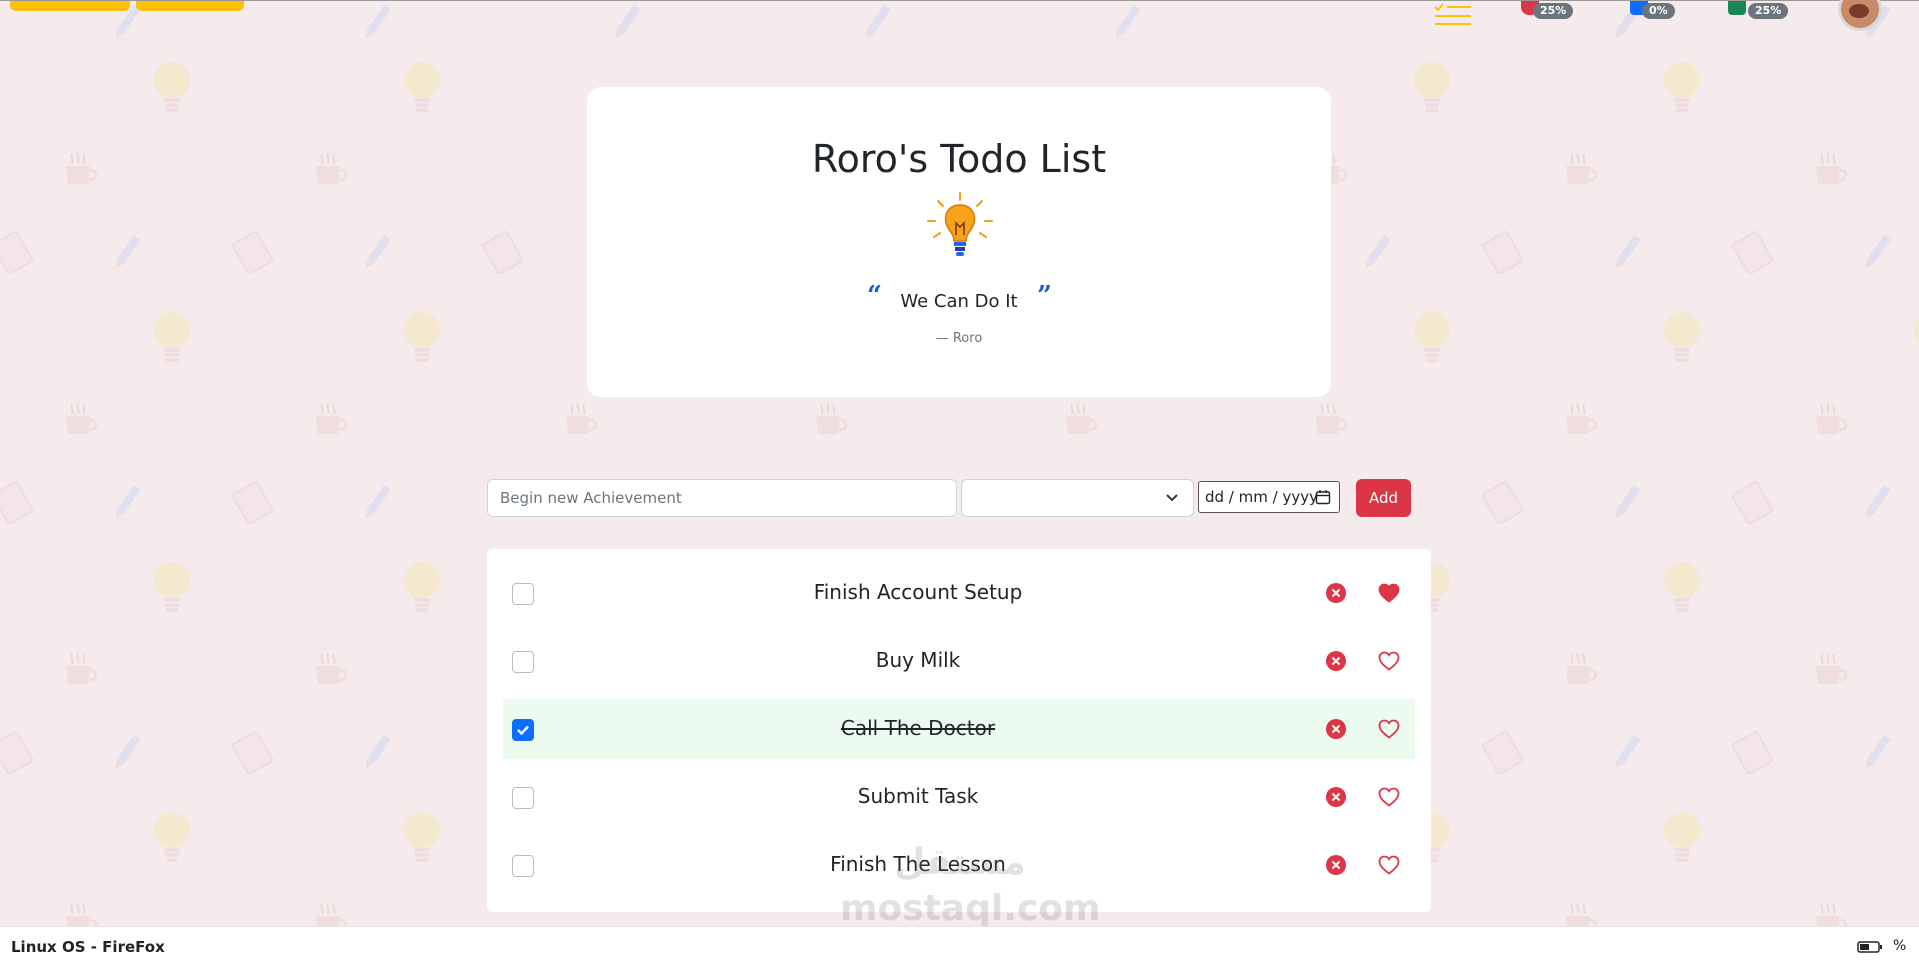  What do you see at coordinates (1044, 296) in the screenshot?
I see `close-quote-icon: ”` at bounding box center [1044, 296].